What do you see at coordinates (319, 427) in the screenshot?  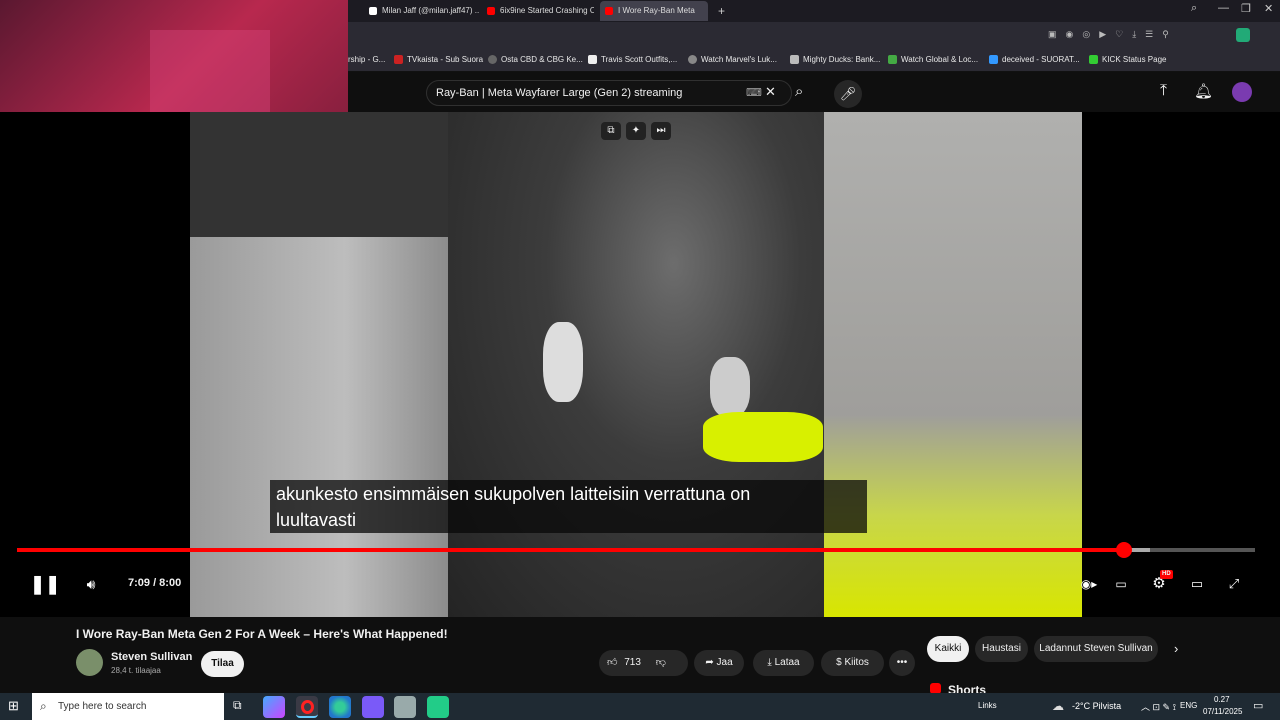 I see `video-blur-left` at bounding box center [319, 427].